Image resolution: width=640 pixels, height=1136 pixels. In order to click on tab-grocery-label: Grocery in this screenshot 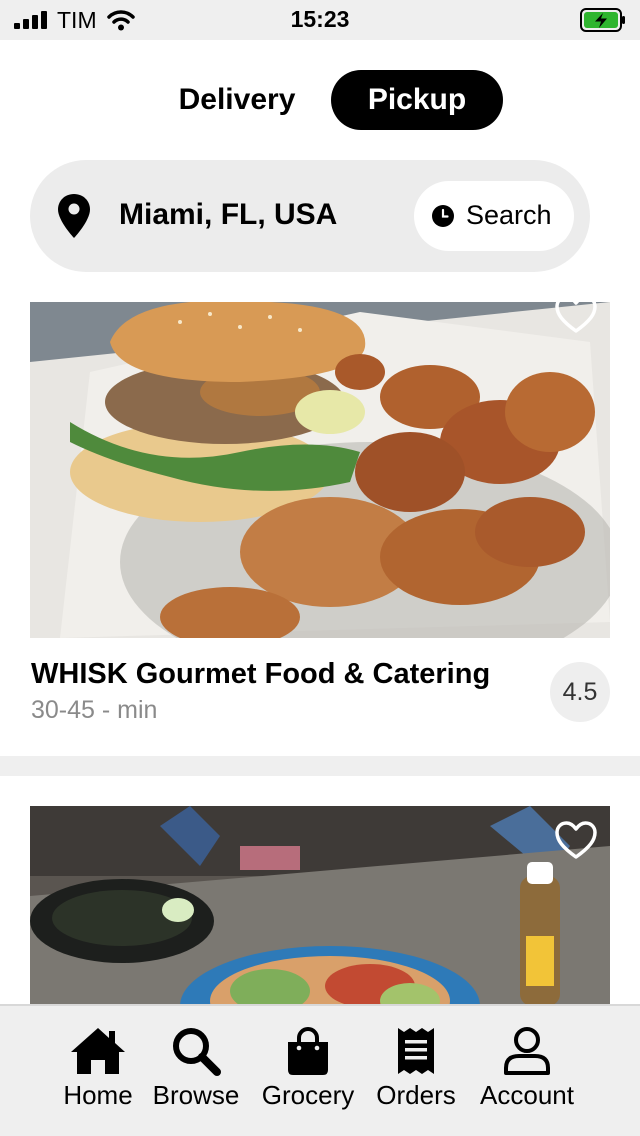, I will do `click(308, 1095)`.